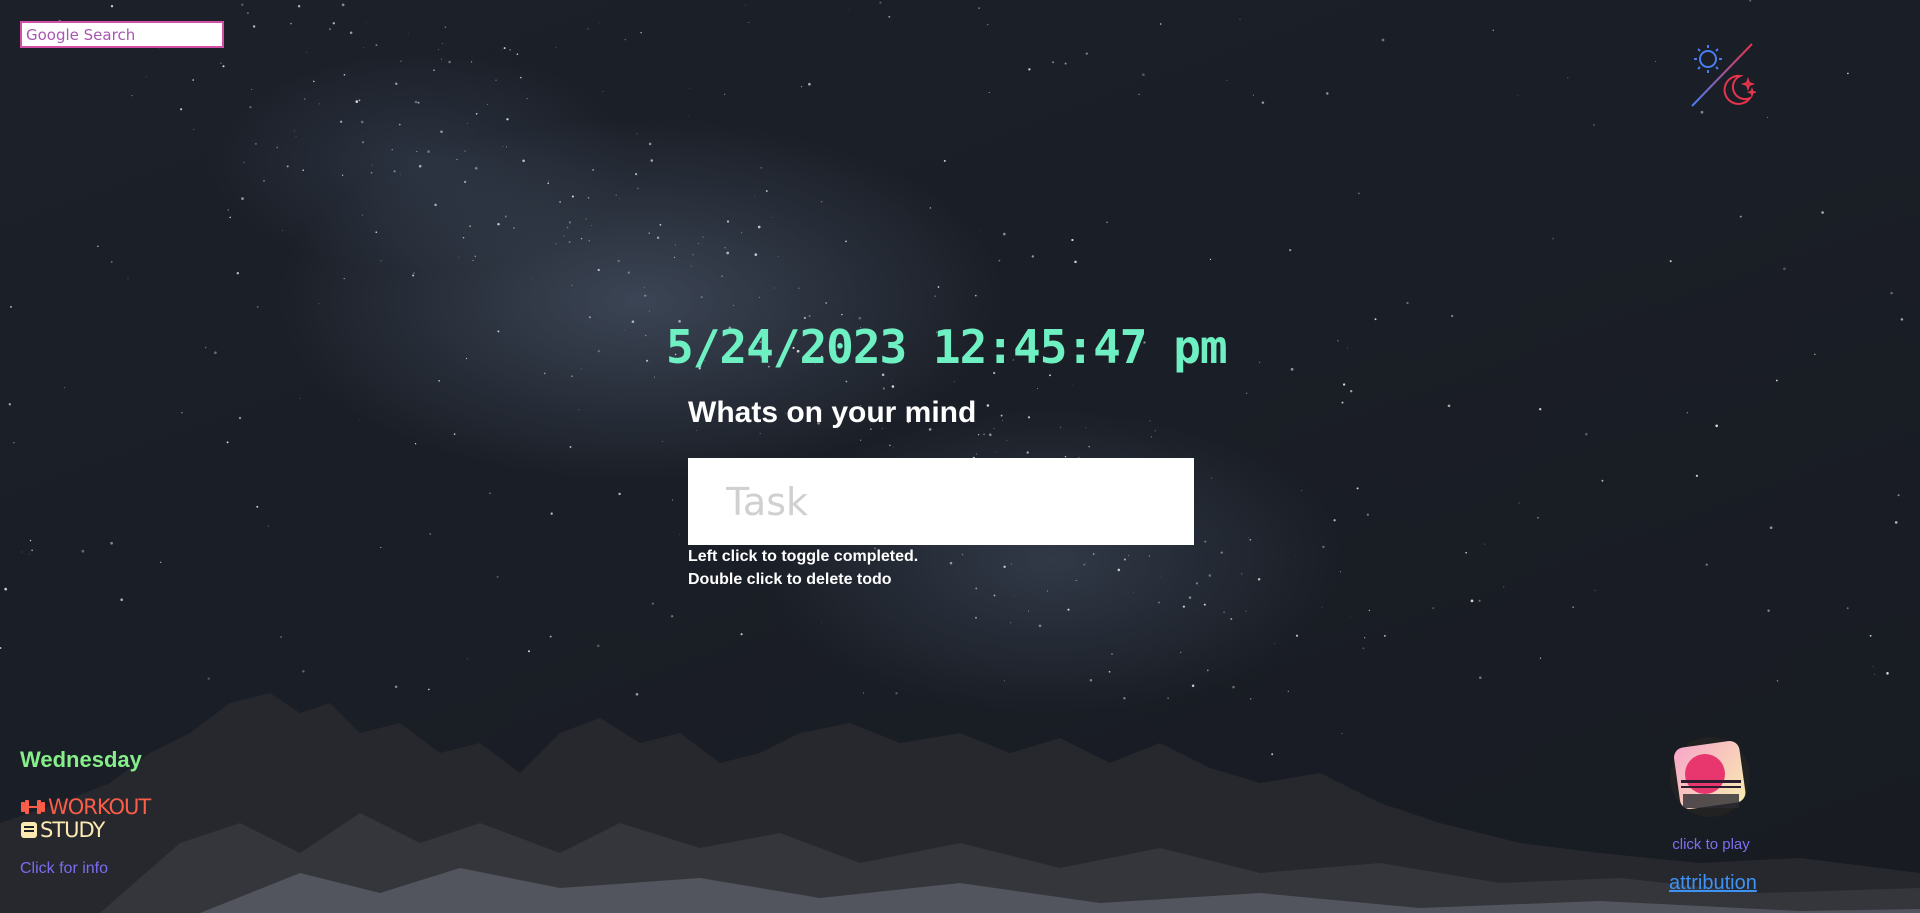 The height and width of the screenshot is (913, 1920). Describe the element at coordinates (832, 412) in the screenshot. I see `todo-title: Whats on your mind` at that location.